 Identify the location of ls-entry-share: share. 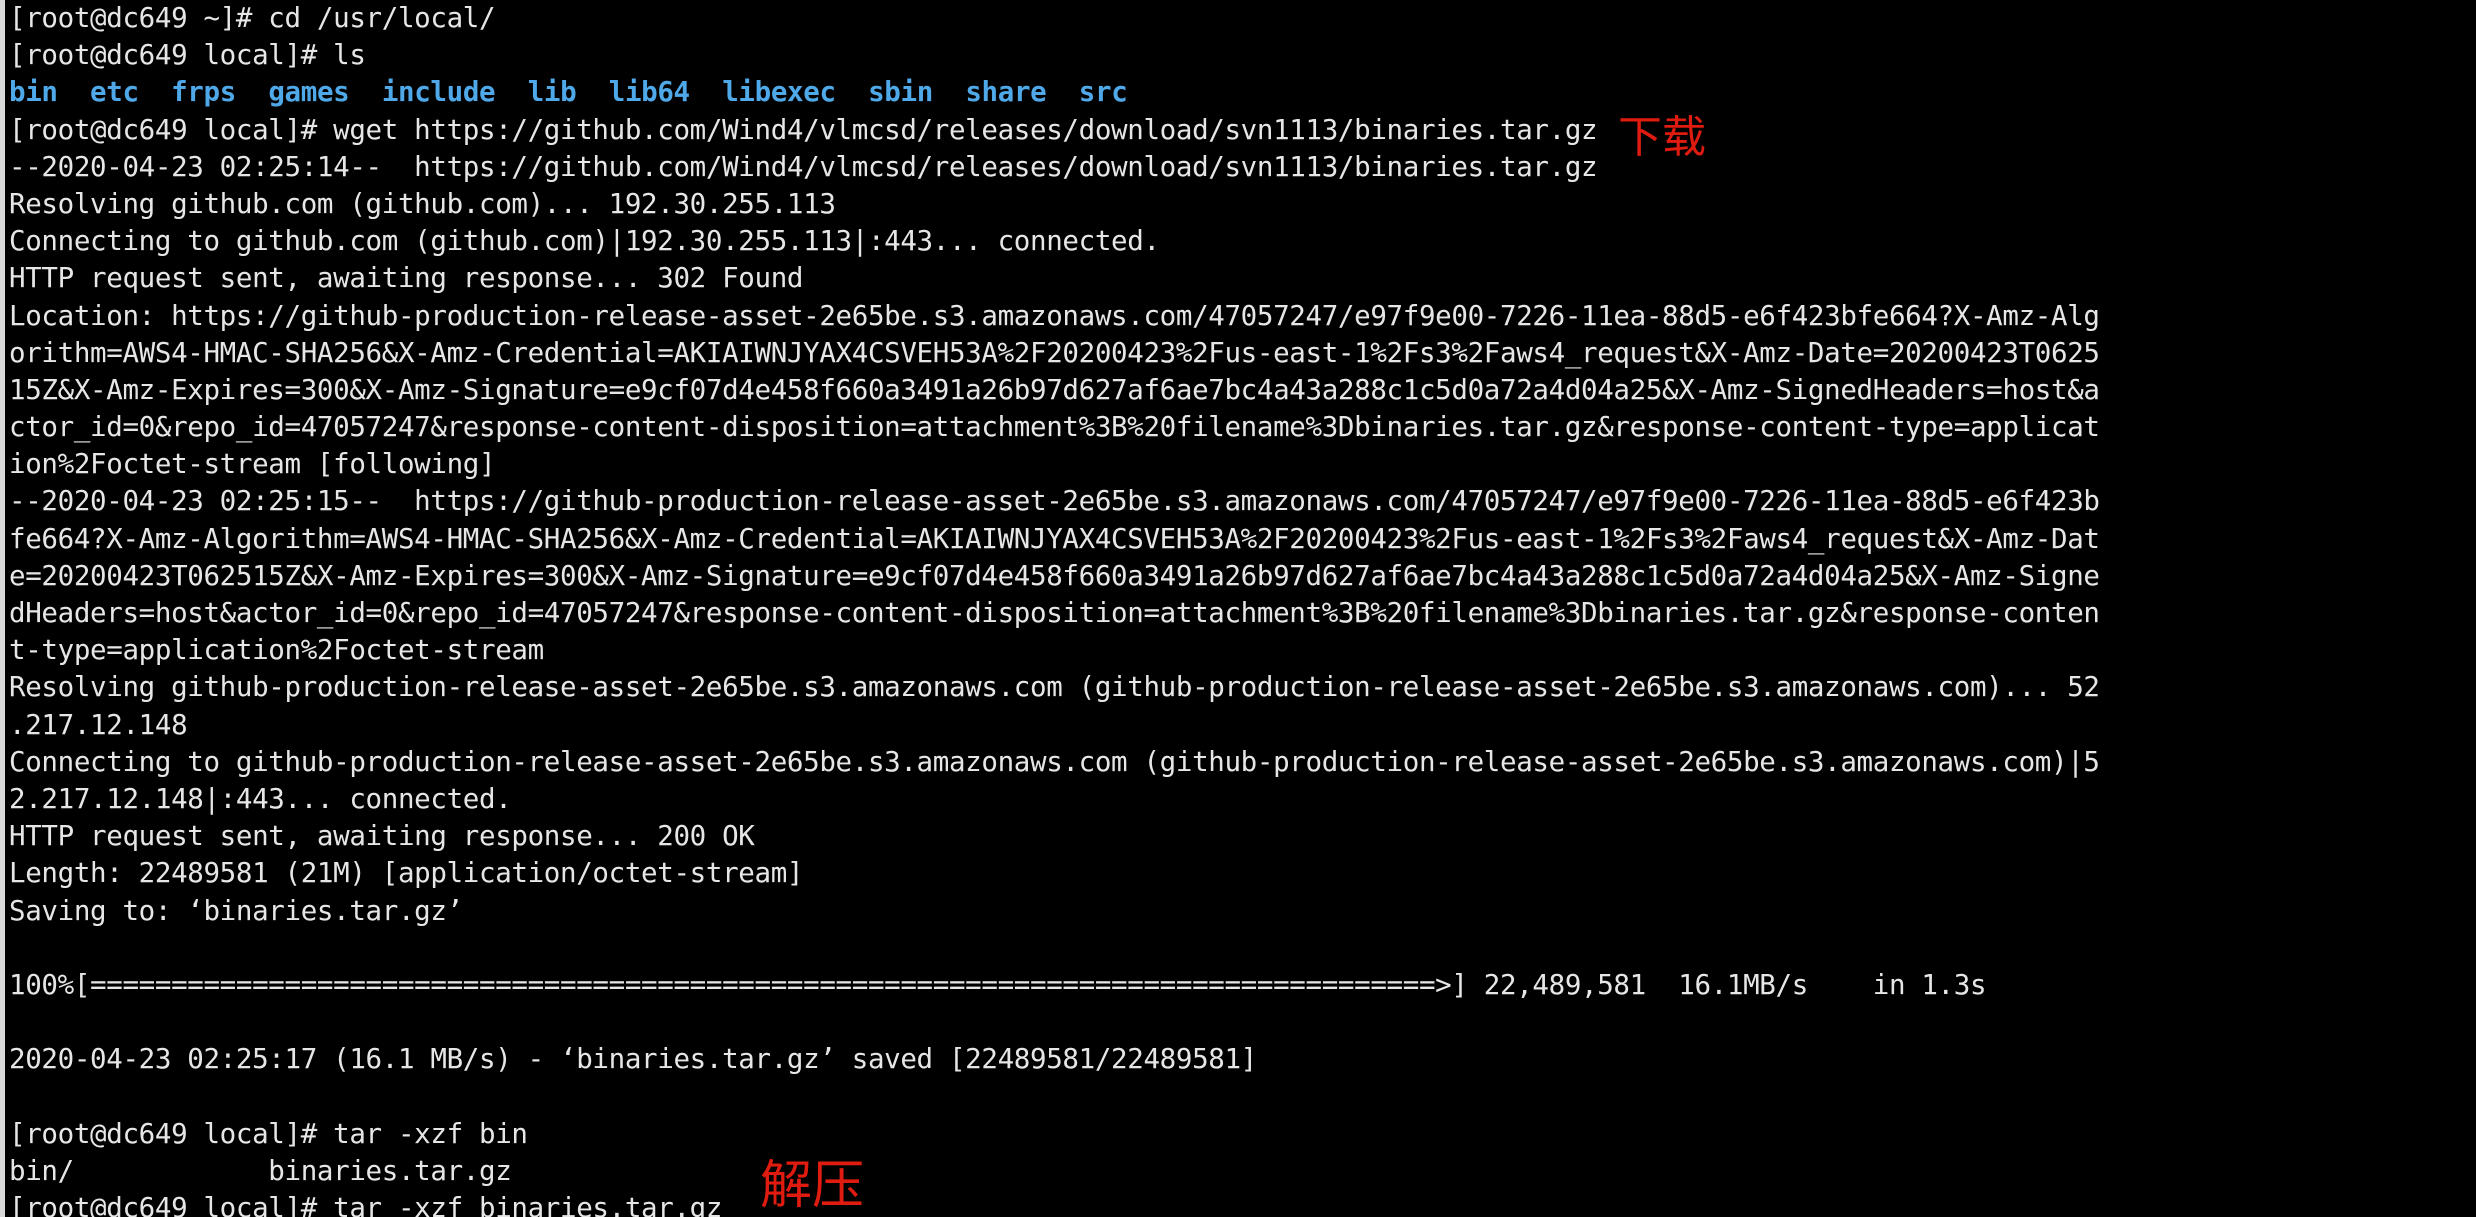
(1005, 92).